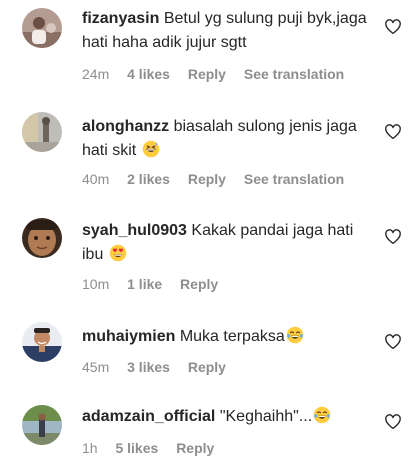 The image size is (417, 456). Describe the element at coordinates (120, 18) in the screenshot. I see `comment-username: fizanyasin` at that location.